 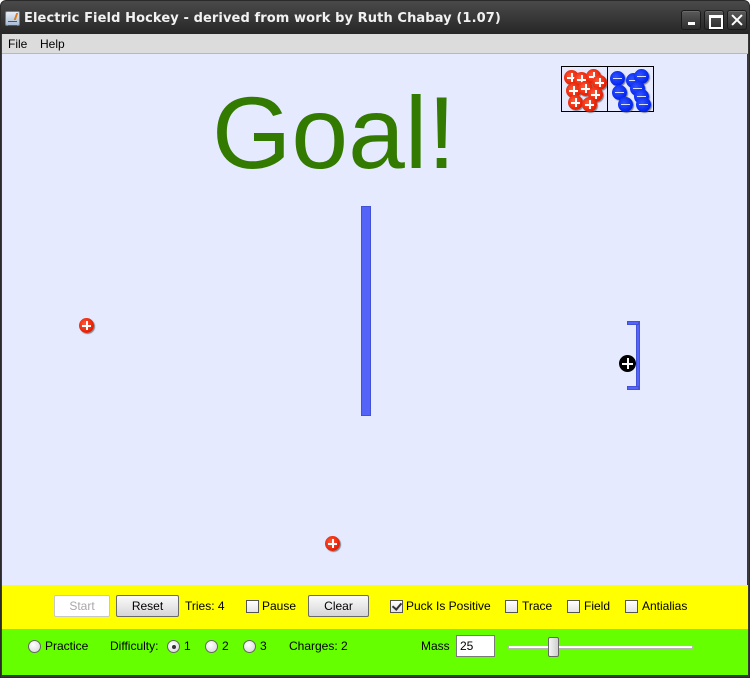 What do you see at coordinates (147, 606) in the screenshot?
I see `reset-button: Reset` at bounding box center [147, 606].